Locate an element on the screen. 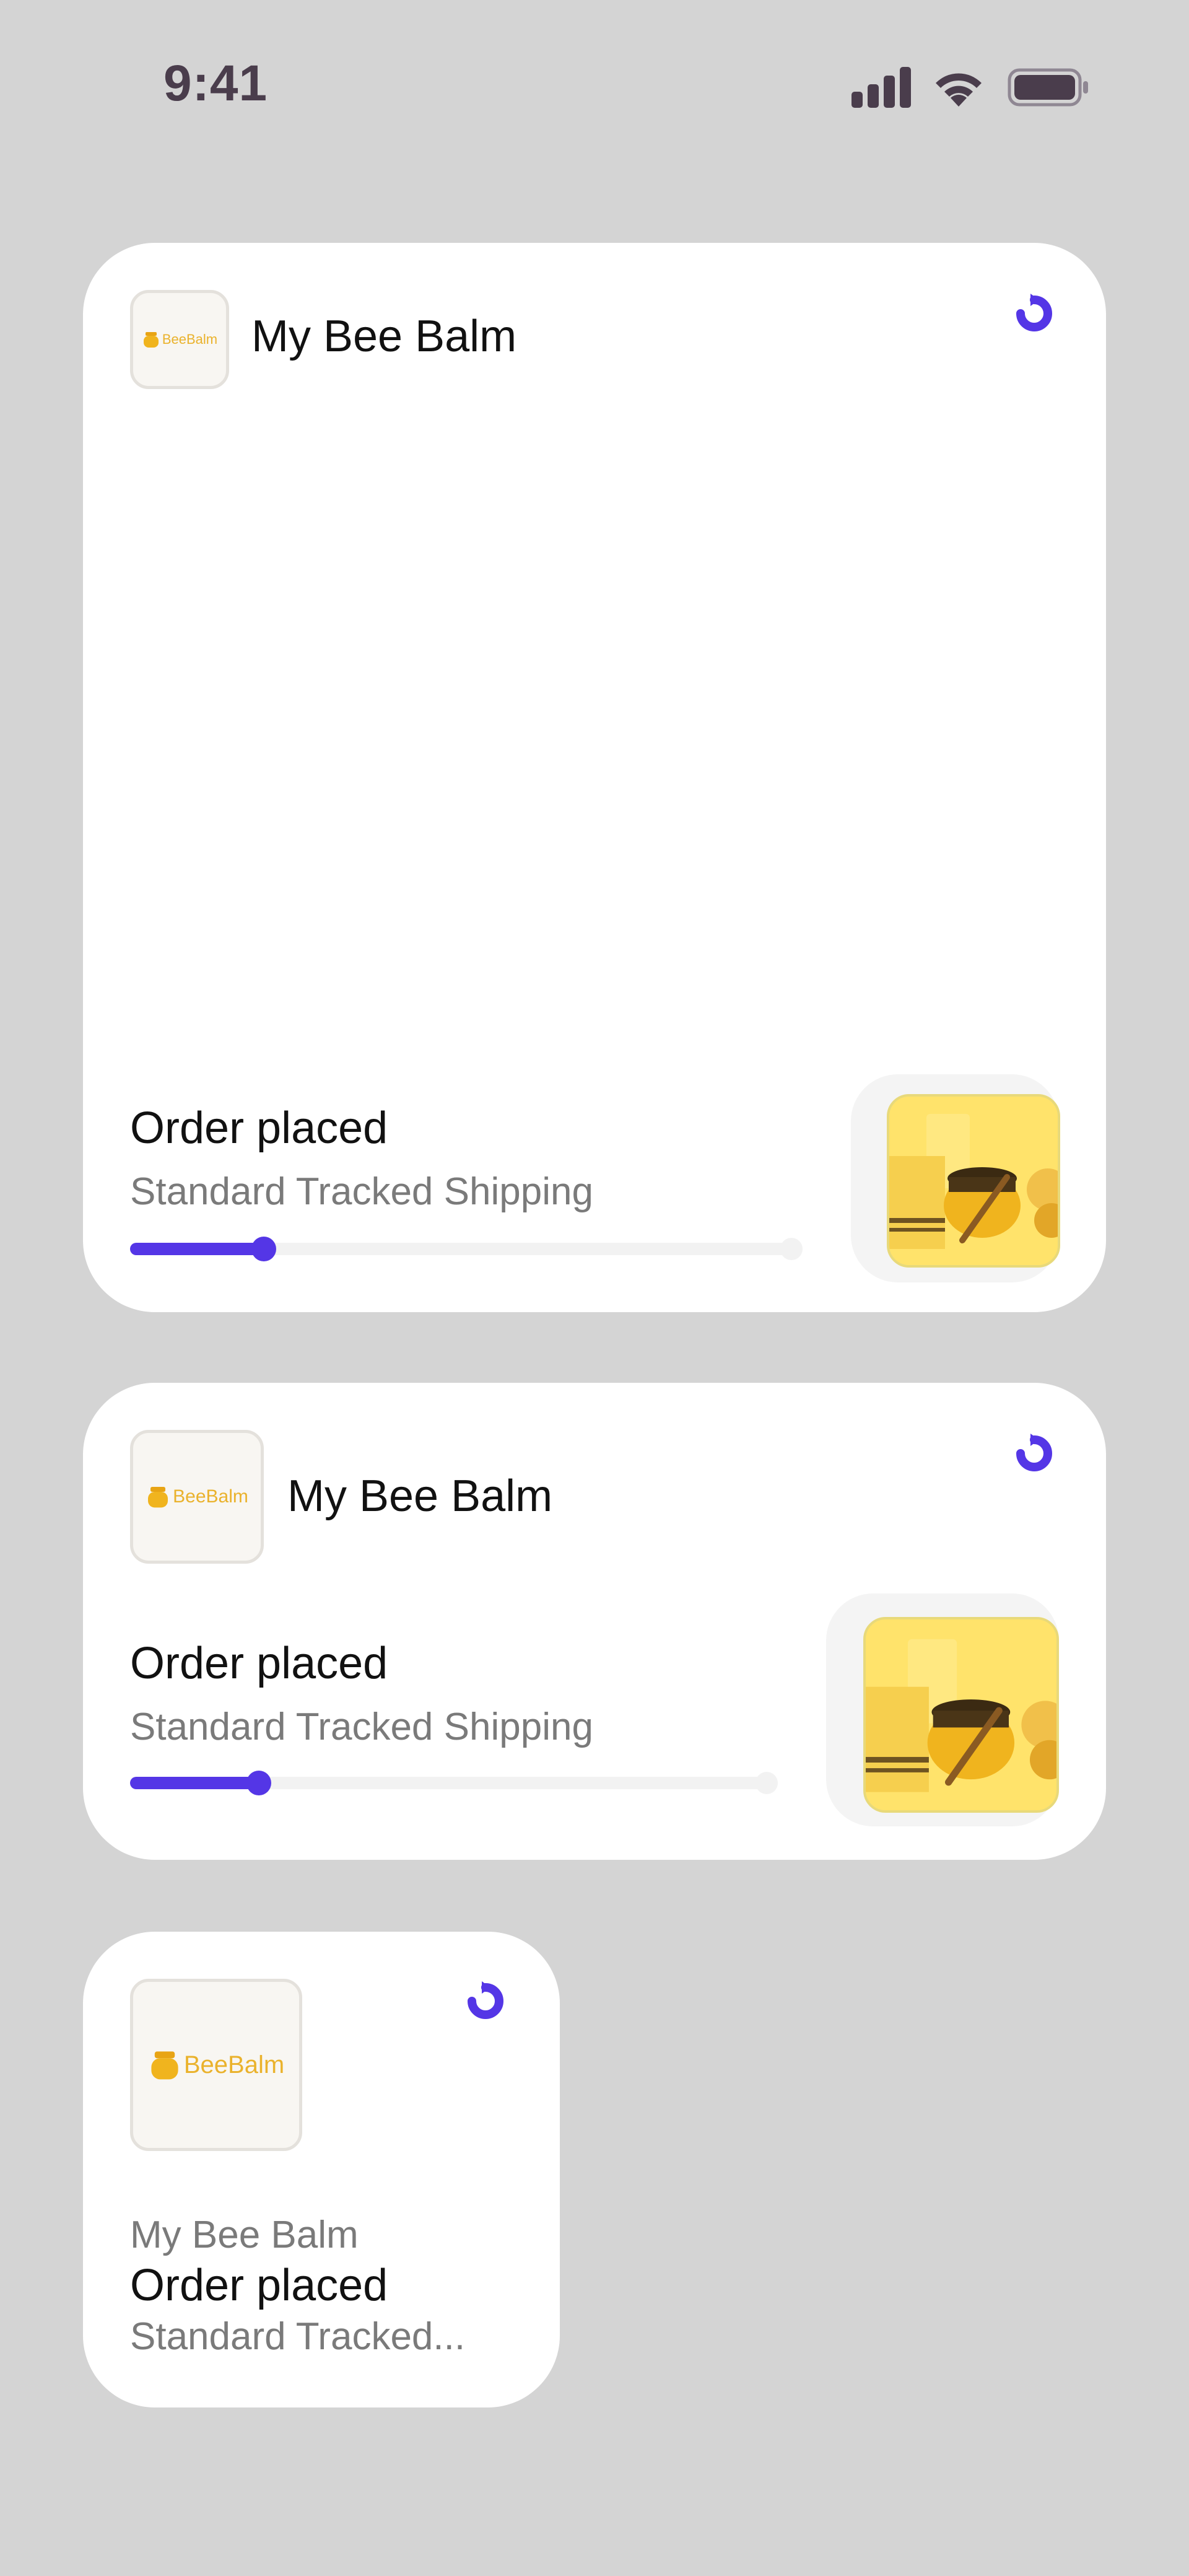 The width and height of the screenshot is (1189, 2576). status-time: 9:41 is located at coordinates (215, 83).